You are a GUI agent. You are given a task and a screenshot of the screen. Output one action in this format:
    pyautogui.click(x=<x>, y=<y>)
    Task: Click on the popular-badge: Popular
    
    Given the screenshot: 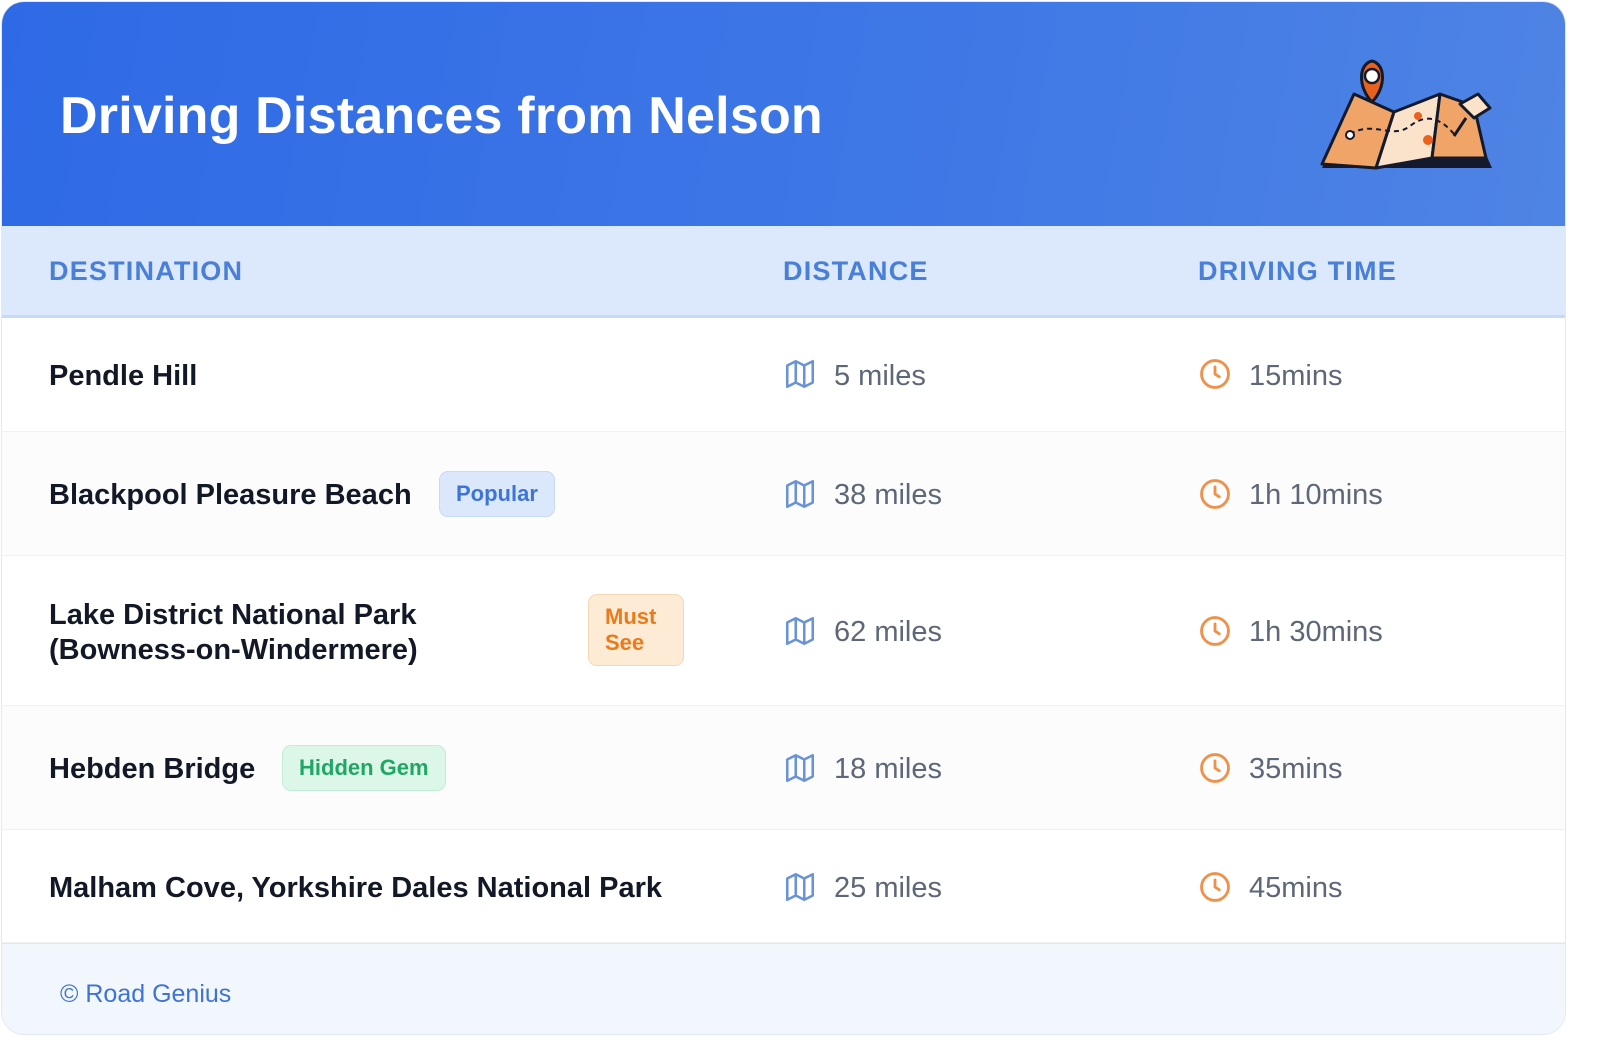 What is the action you would take?
    pyautogui.click(x=497, y=494)
    